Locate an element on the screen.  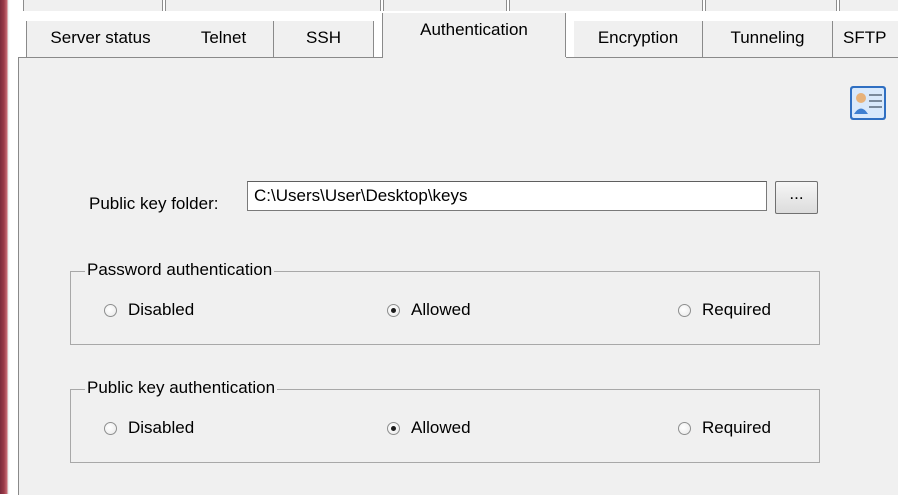
publickey-disabled-radio: Disabled is located at coordinates (149, 428).